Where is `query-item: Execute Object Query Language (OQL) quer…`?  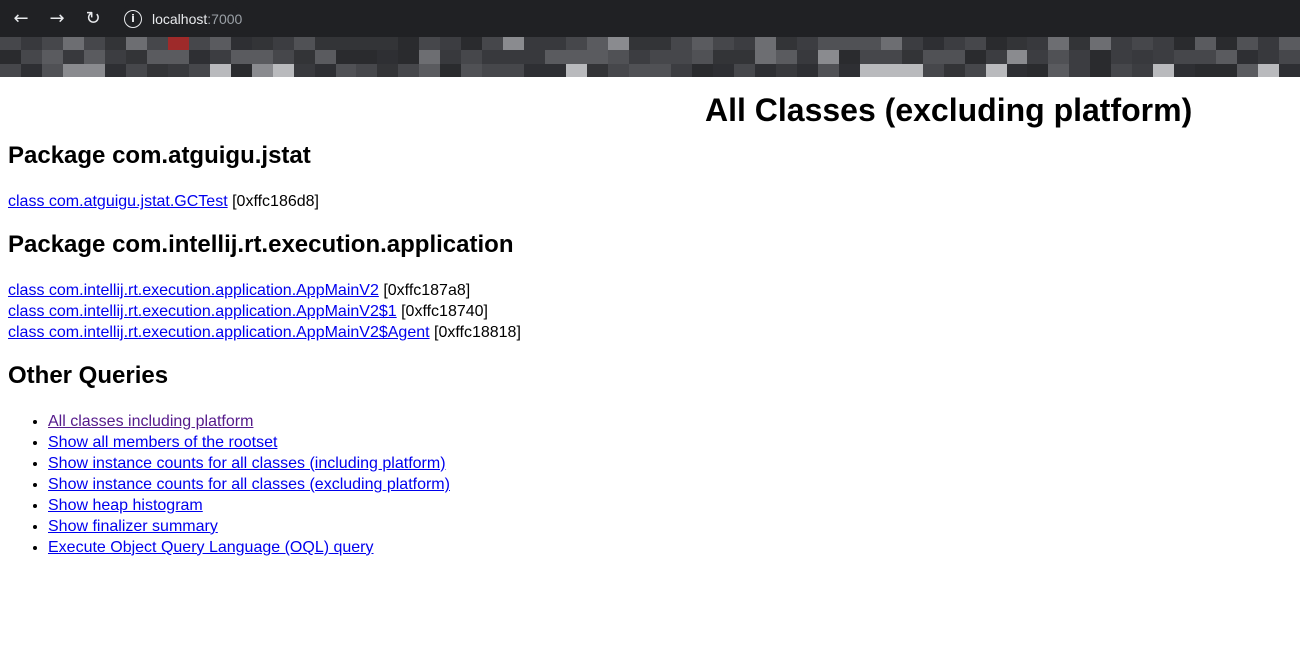 query-item: Execute Object Query Language (OQL) quer… is located at coordinates (670, 547).